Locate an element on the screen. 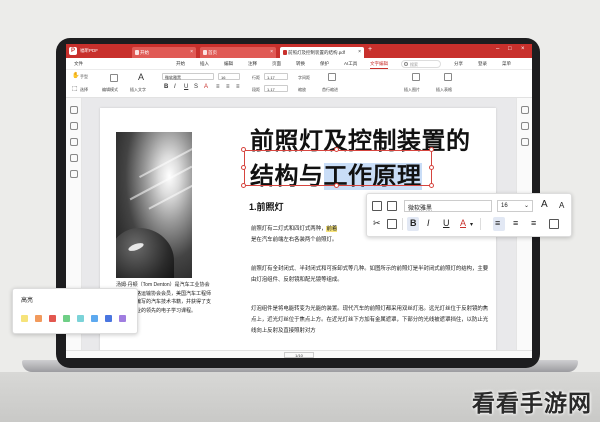  settings-icon is located at coordinates (525, 142).